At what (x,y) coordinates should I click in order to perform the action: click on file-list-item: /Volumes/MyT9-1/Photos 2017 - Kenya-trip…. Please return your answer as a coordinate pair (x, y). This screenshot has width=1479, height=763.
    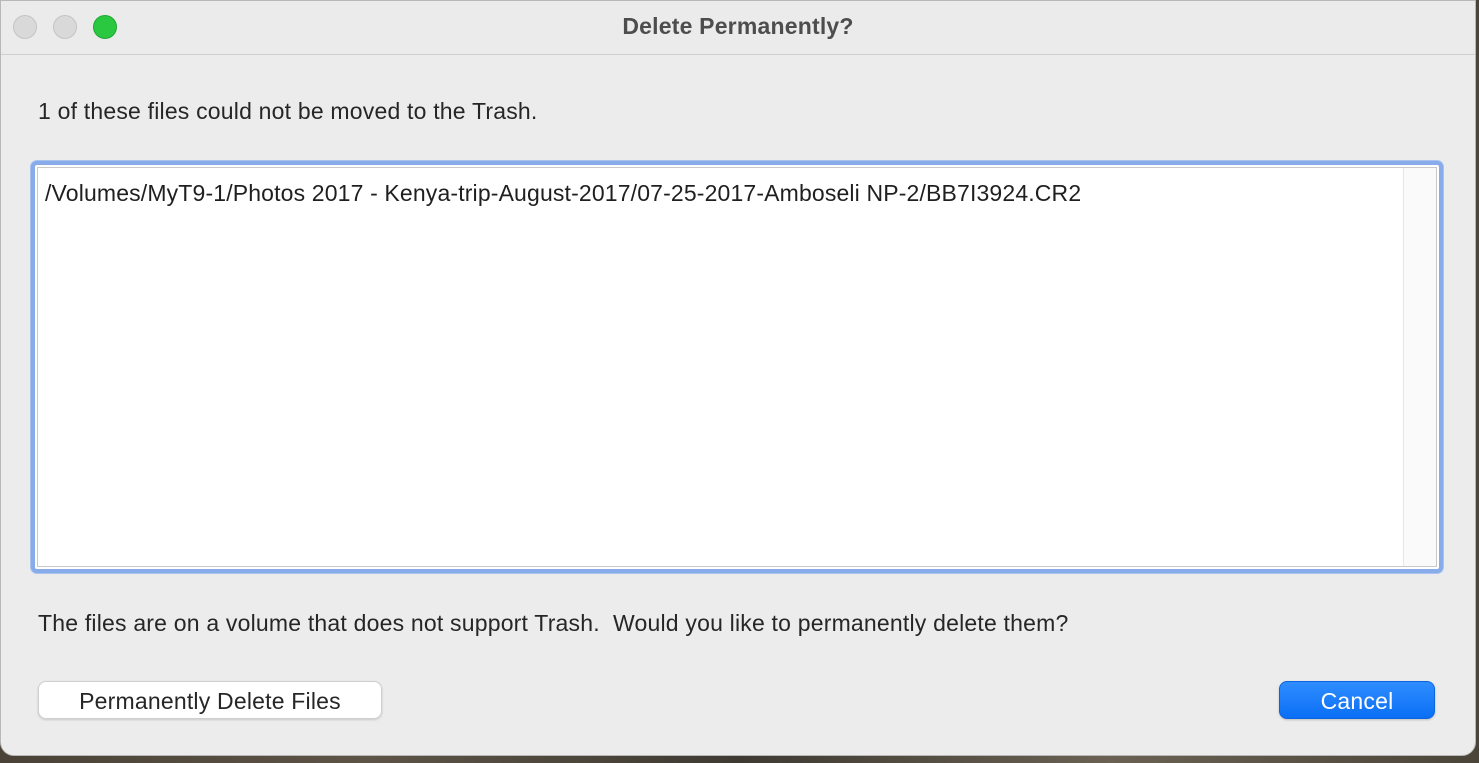
    Looking at the image, I should click on (563, 193).